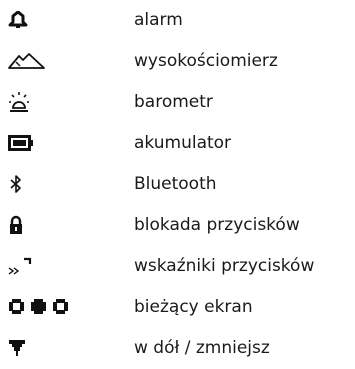  Describe the element at coordinates (16, 225) in the screenshot. I see `padlock-icon` at that location.